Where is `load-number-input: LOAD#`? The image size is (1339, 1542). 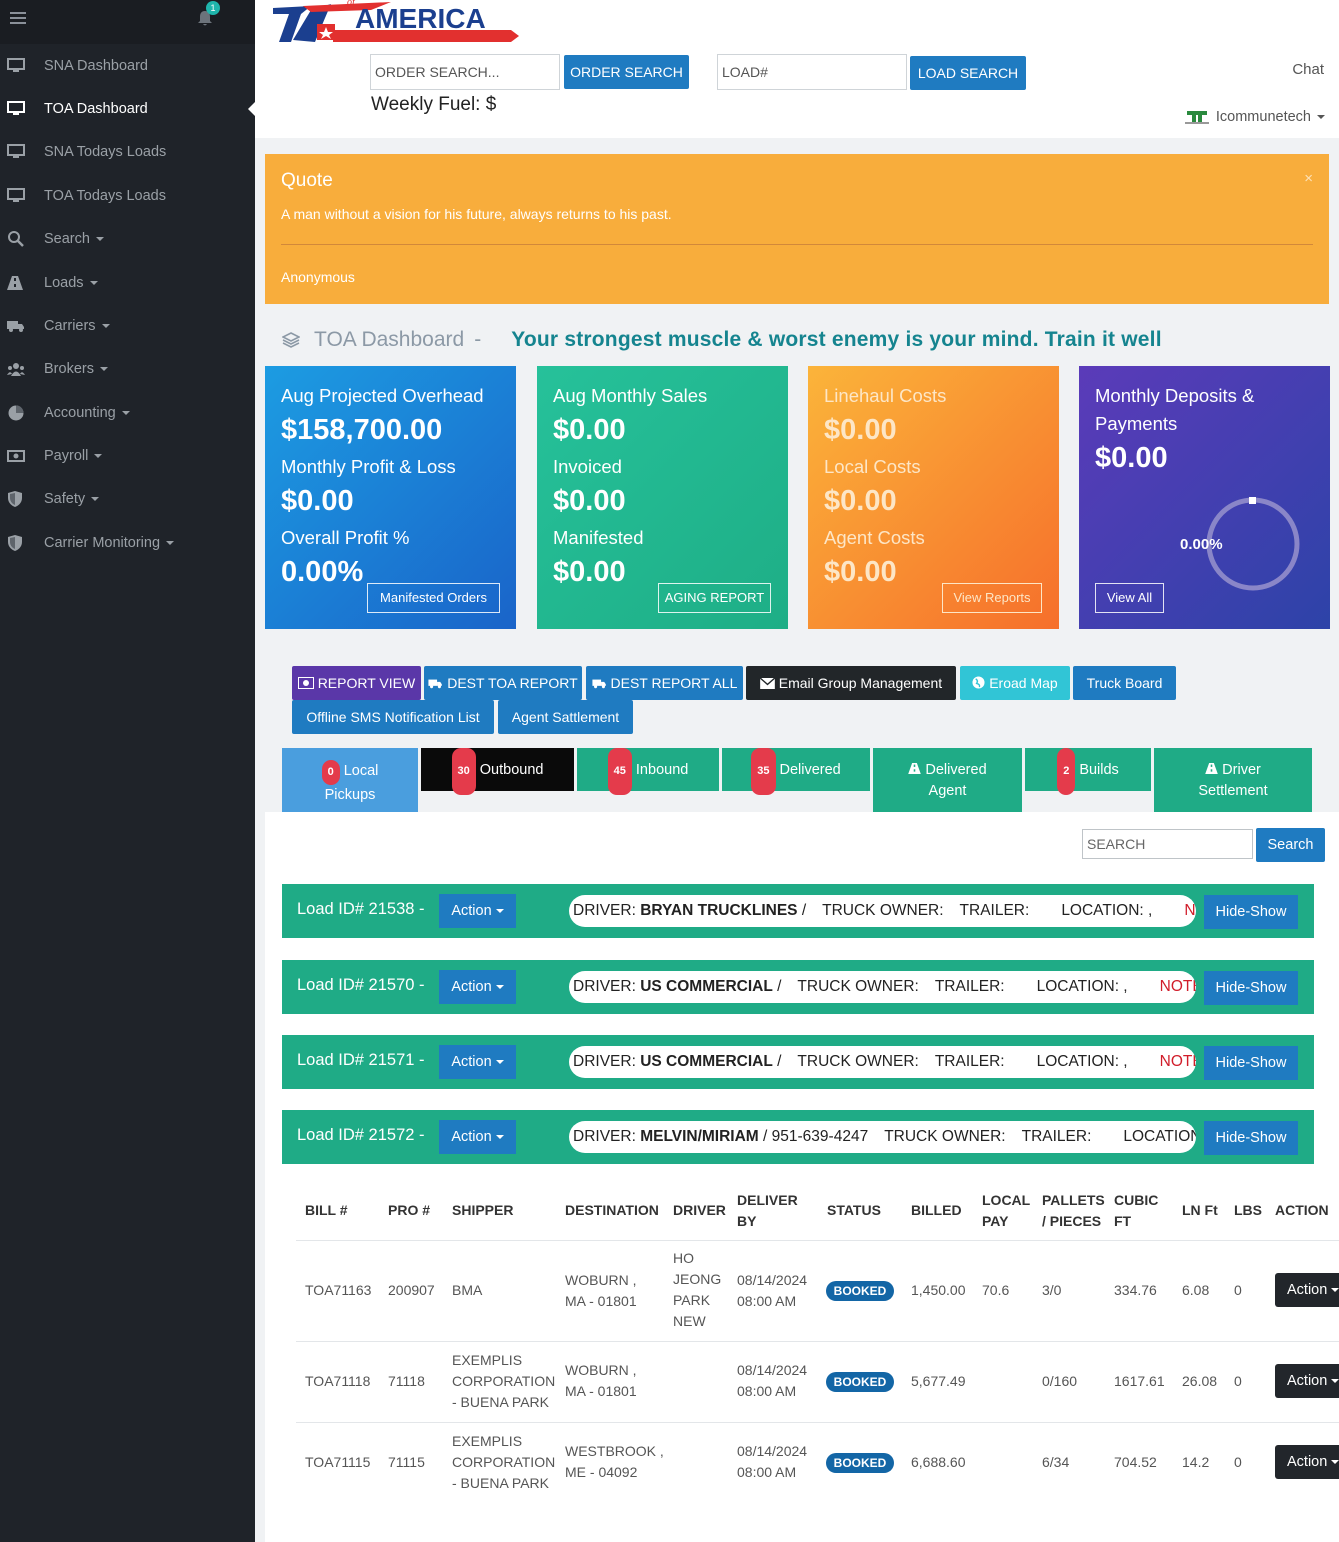 load-number-input: LOAD# is located at coordinates (812, 72).